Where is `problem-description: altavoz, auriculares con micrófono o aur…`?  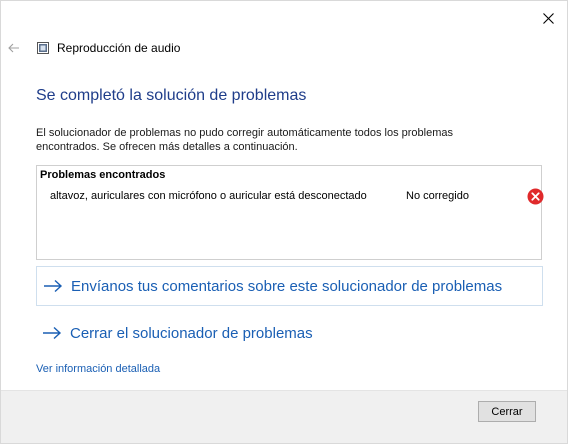
problem-description: altavoz, auriculares con micrófono o aur… is located at coordinates (208, 196).